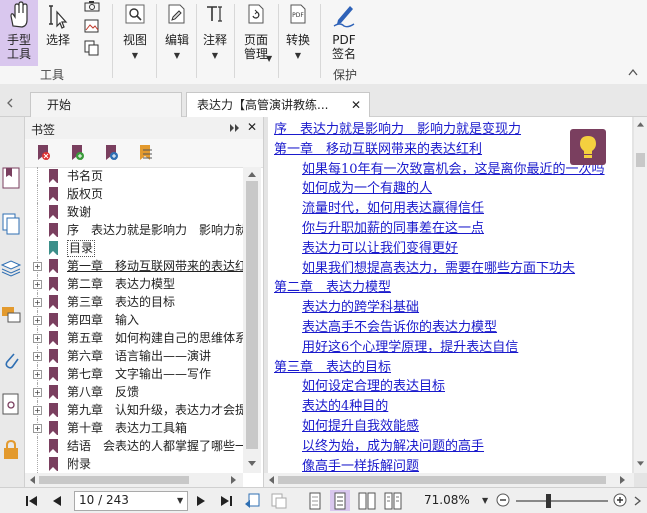 This screenshot has width=647, height=513. Describe the element at coordinates (11, 178) in the screenshot. I see `bookmark-panel-icon` at that location.